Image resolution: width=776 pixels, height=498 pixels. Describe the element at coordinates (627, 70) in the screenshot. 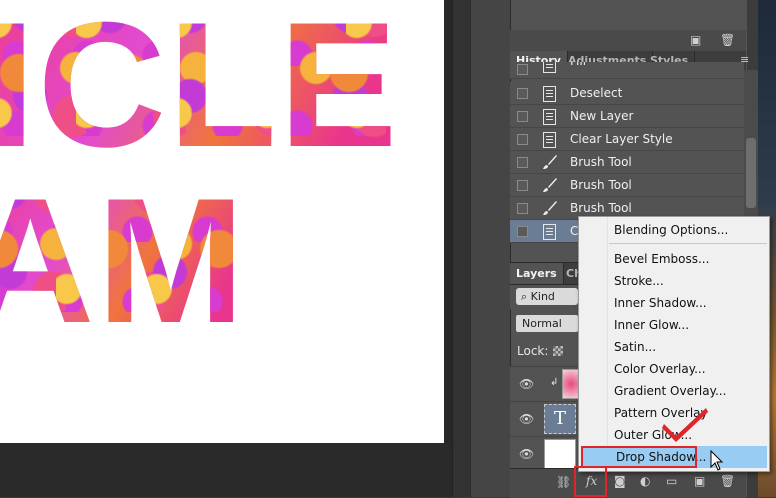

I see `history-item: Fill` at that location.